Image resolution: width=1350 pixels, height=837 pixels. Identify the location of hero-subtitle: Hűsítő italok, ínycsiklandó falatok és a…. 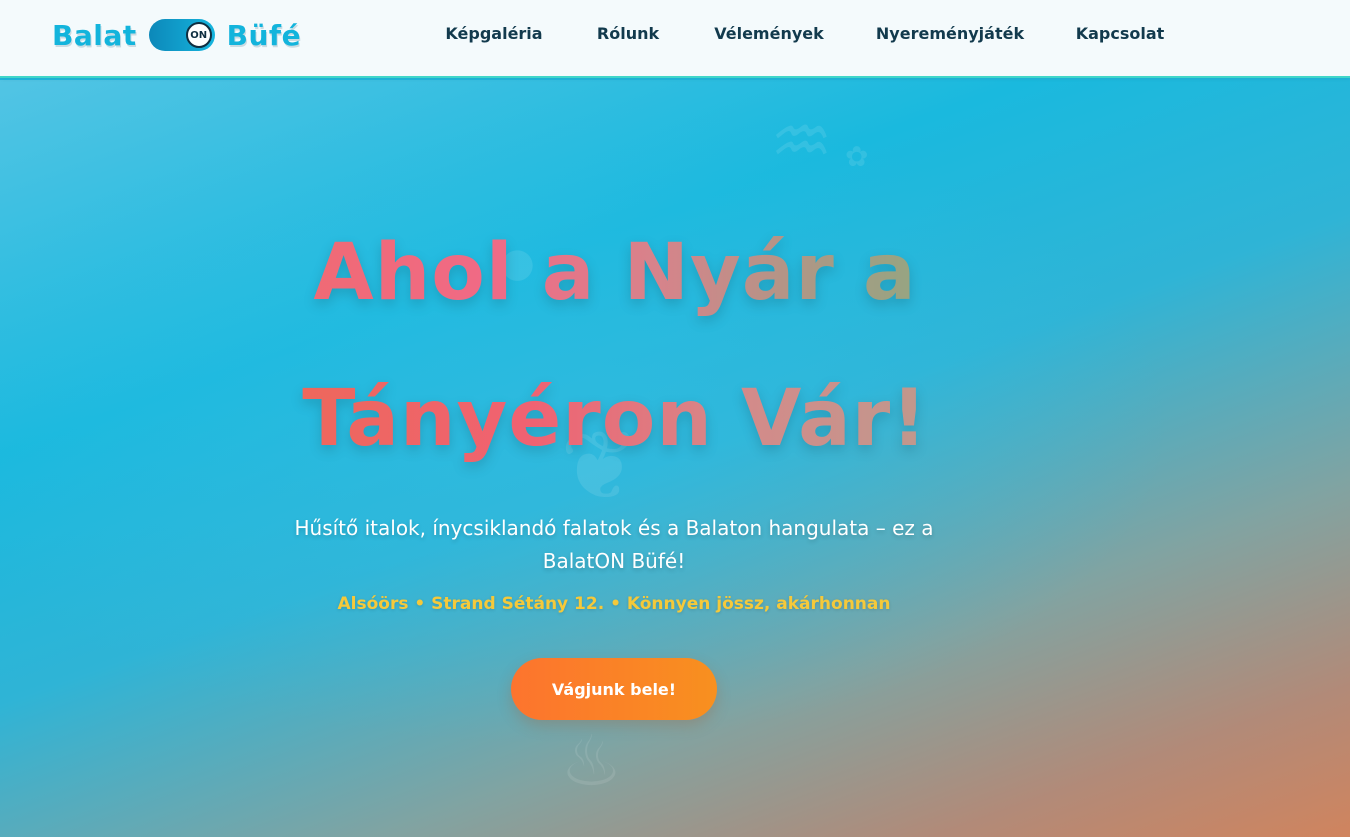
(614, 544).